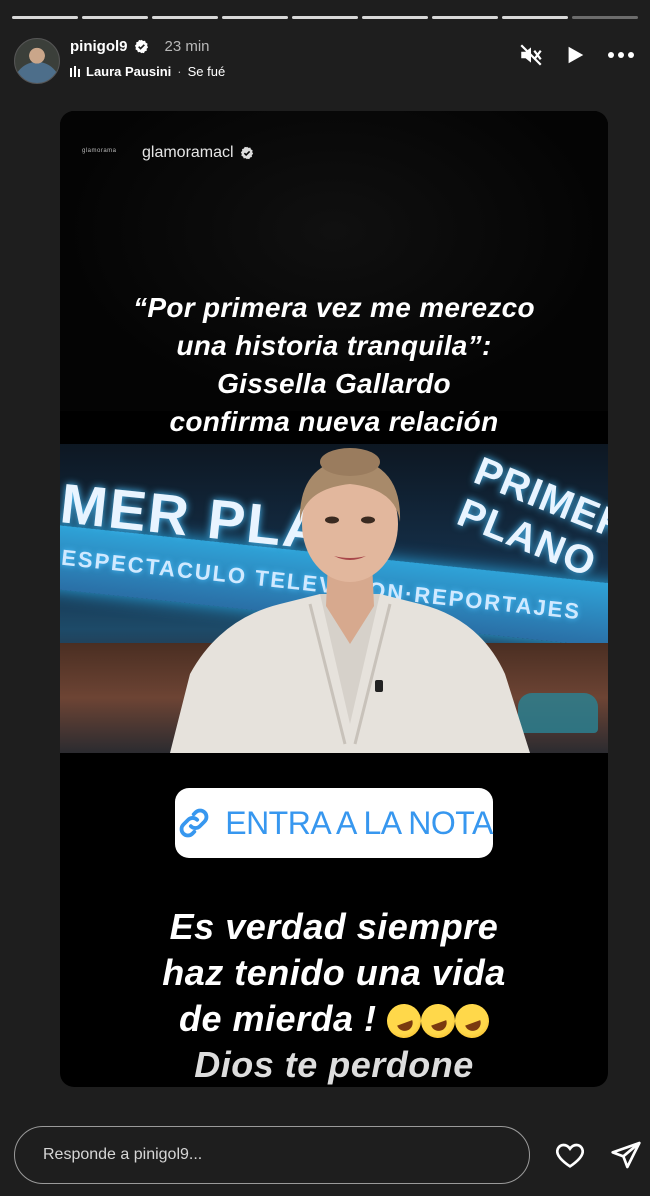 The height and width of the screenshot is (1196, 650). Describe the element at coordinates (626, 1155) in the screenshot. I see `send-icon` at that location.